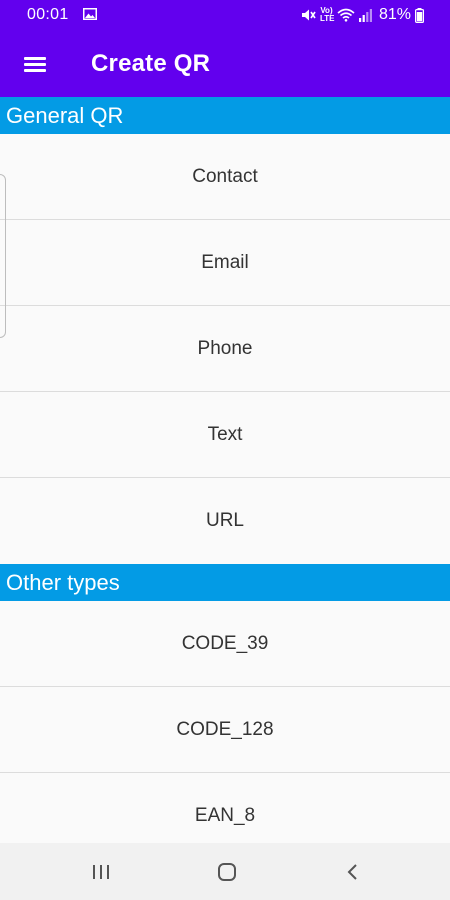  I want to click on page-title: Create QR, so click(151, 63).